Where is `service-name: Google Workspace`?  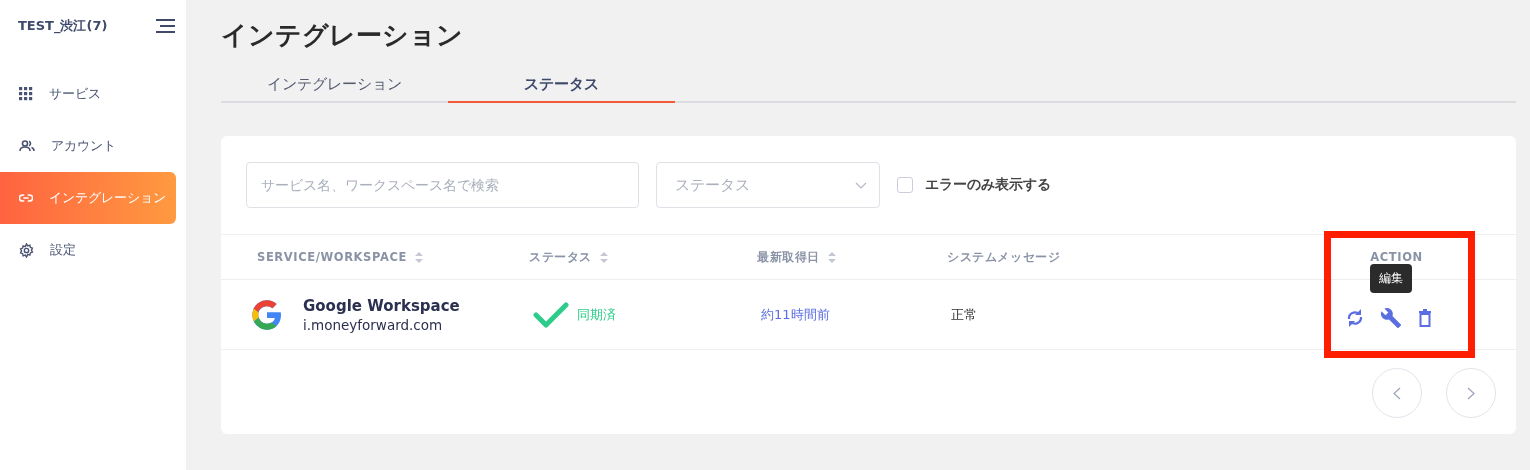
service-name: Google Workspace is located at coordinates (381, 305).